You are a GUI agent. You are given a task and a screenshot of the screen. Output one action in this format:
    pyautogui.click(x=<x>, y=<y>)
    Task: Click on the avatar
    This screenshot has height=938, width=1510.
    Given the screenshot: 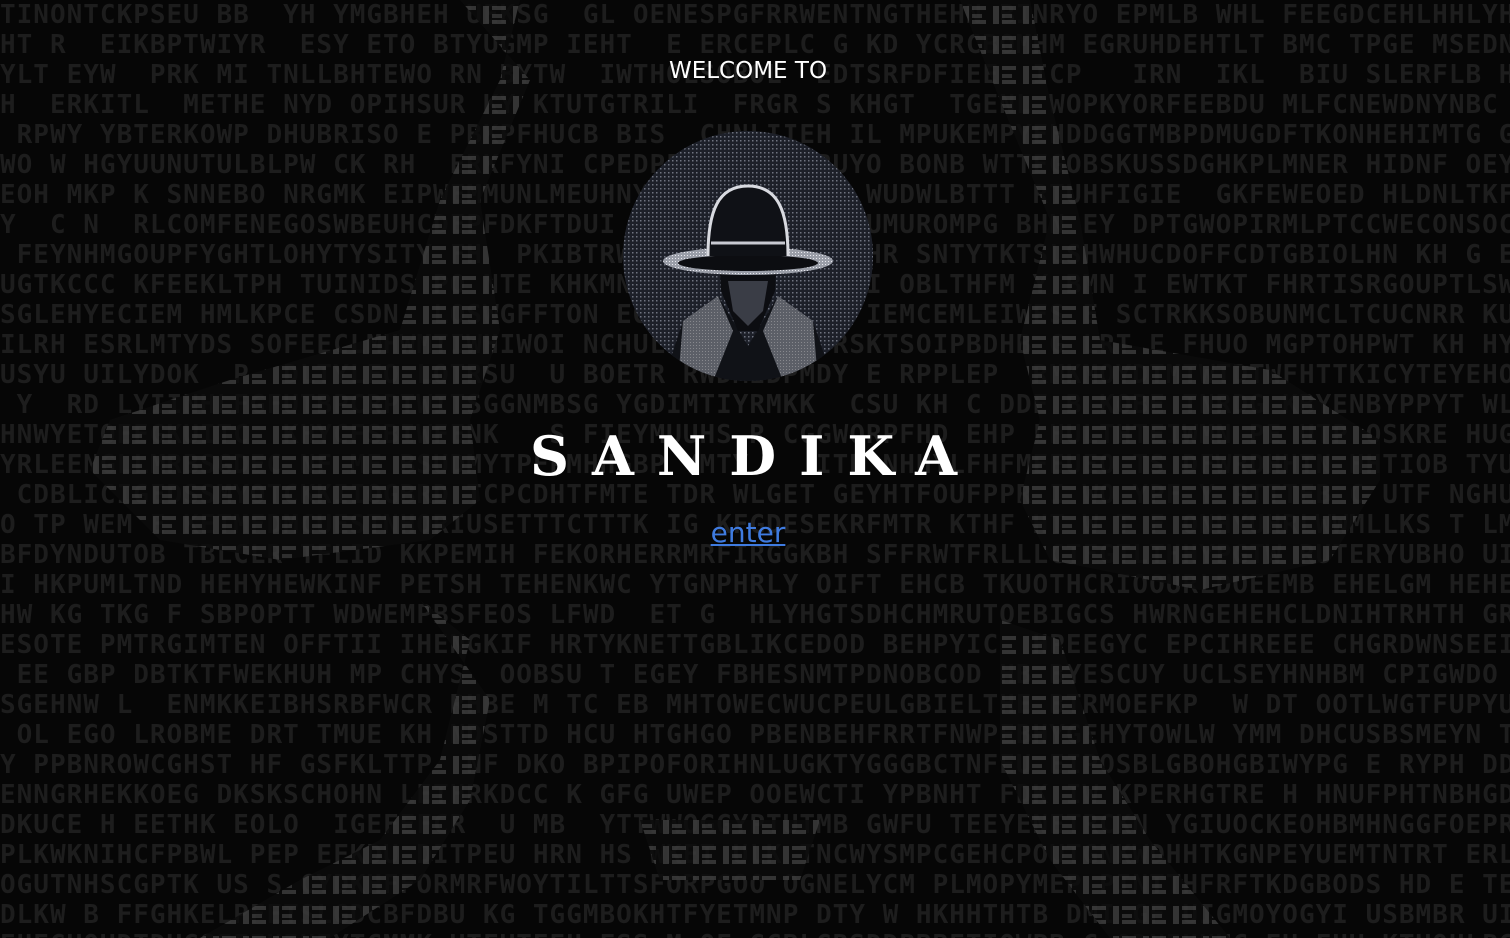 What is the action you would take?
    pyautogui.click(x=748, y=256)
    